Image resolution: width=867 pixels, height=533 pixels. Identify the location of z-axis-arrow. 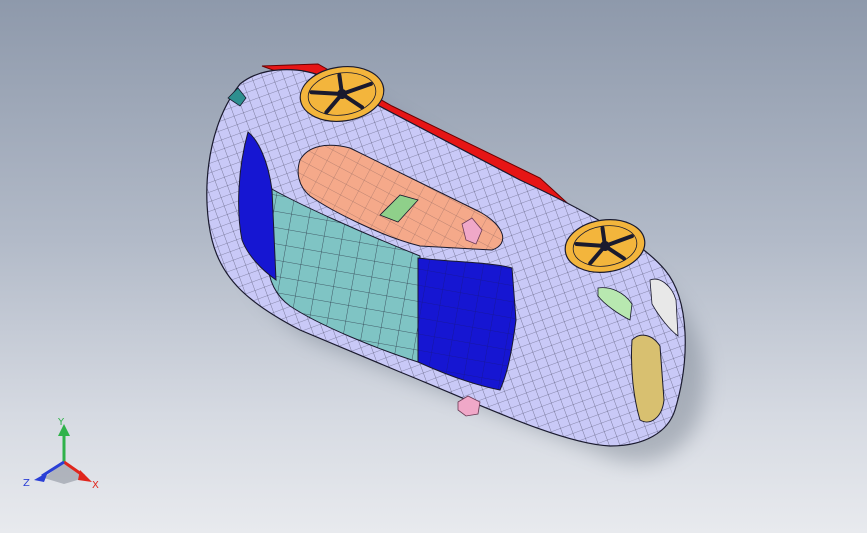
(41, 477).